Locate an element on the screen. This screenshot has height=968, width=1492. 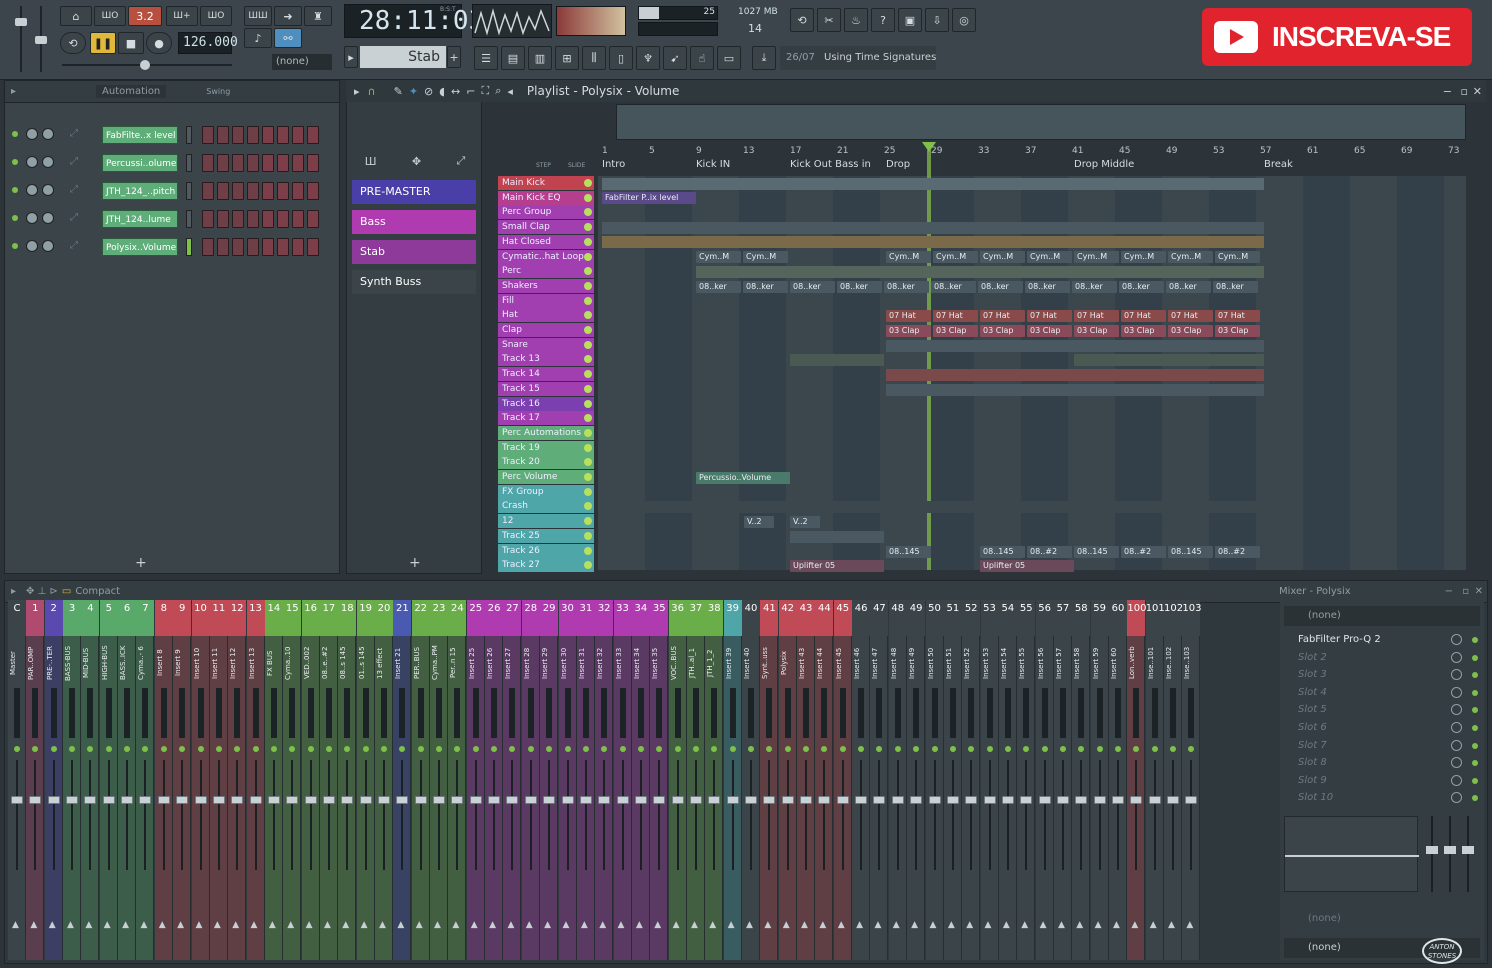
stop-button: ■ is located at coordinates (131, 43).